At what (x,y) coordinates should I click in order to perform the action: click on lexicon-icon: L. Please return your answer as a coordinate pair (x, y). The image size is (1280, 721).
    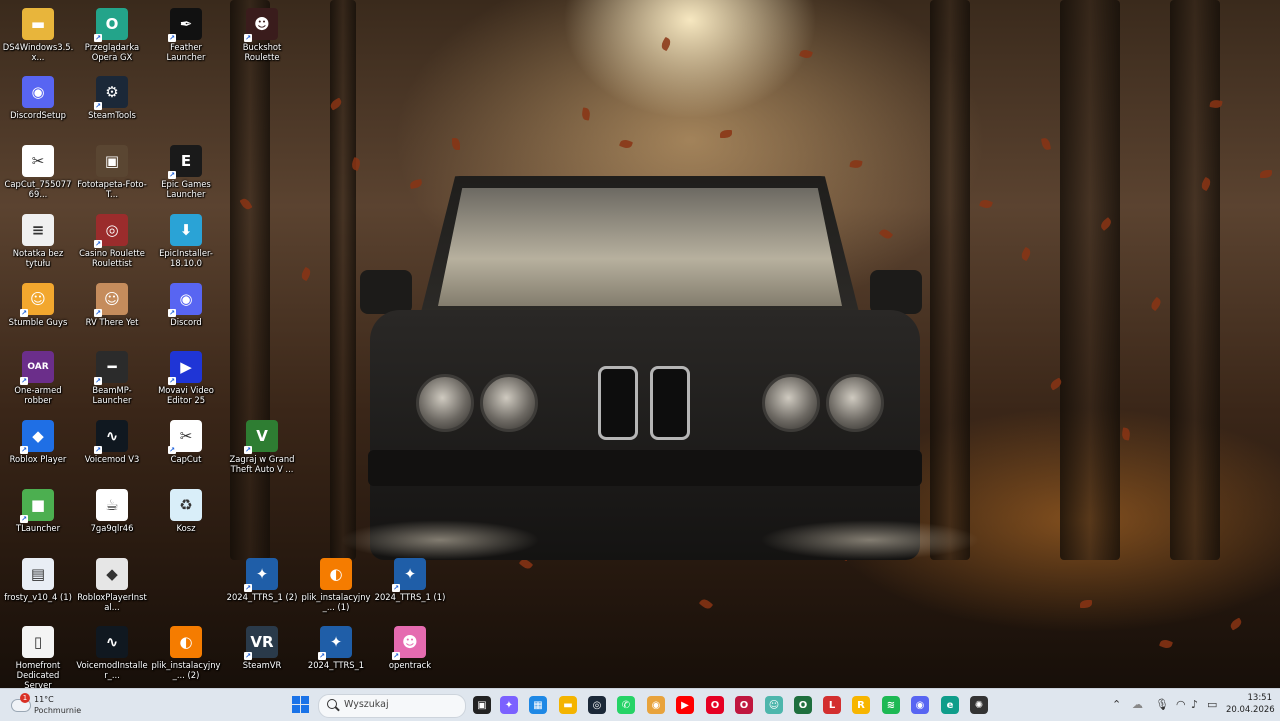
    Looking at the image, I should click on (832, 705).